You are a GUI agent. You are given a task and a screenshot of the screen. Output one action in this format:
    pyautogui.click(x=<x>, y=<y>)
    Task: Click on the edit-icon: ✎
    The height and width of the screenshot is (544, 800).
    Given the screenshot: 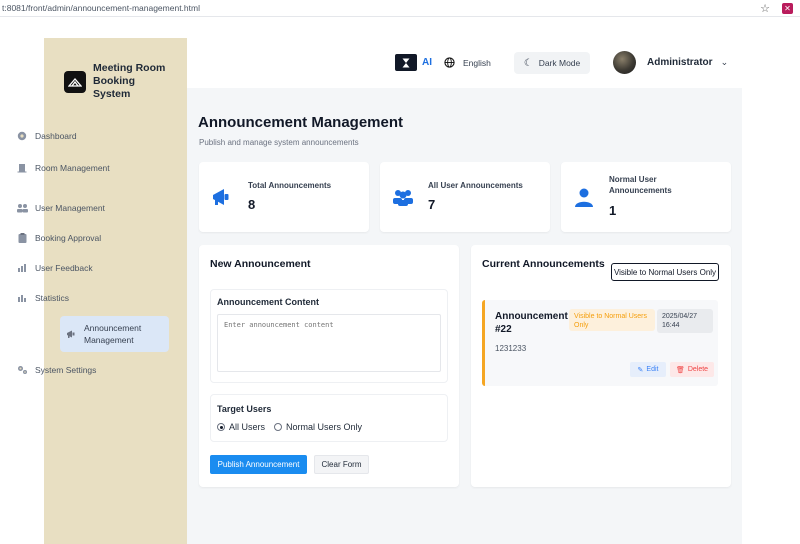 What is the action you would take?
    pyautogui.click(x=640, y=370)
    